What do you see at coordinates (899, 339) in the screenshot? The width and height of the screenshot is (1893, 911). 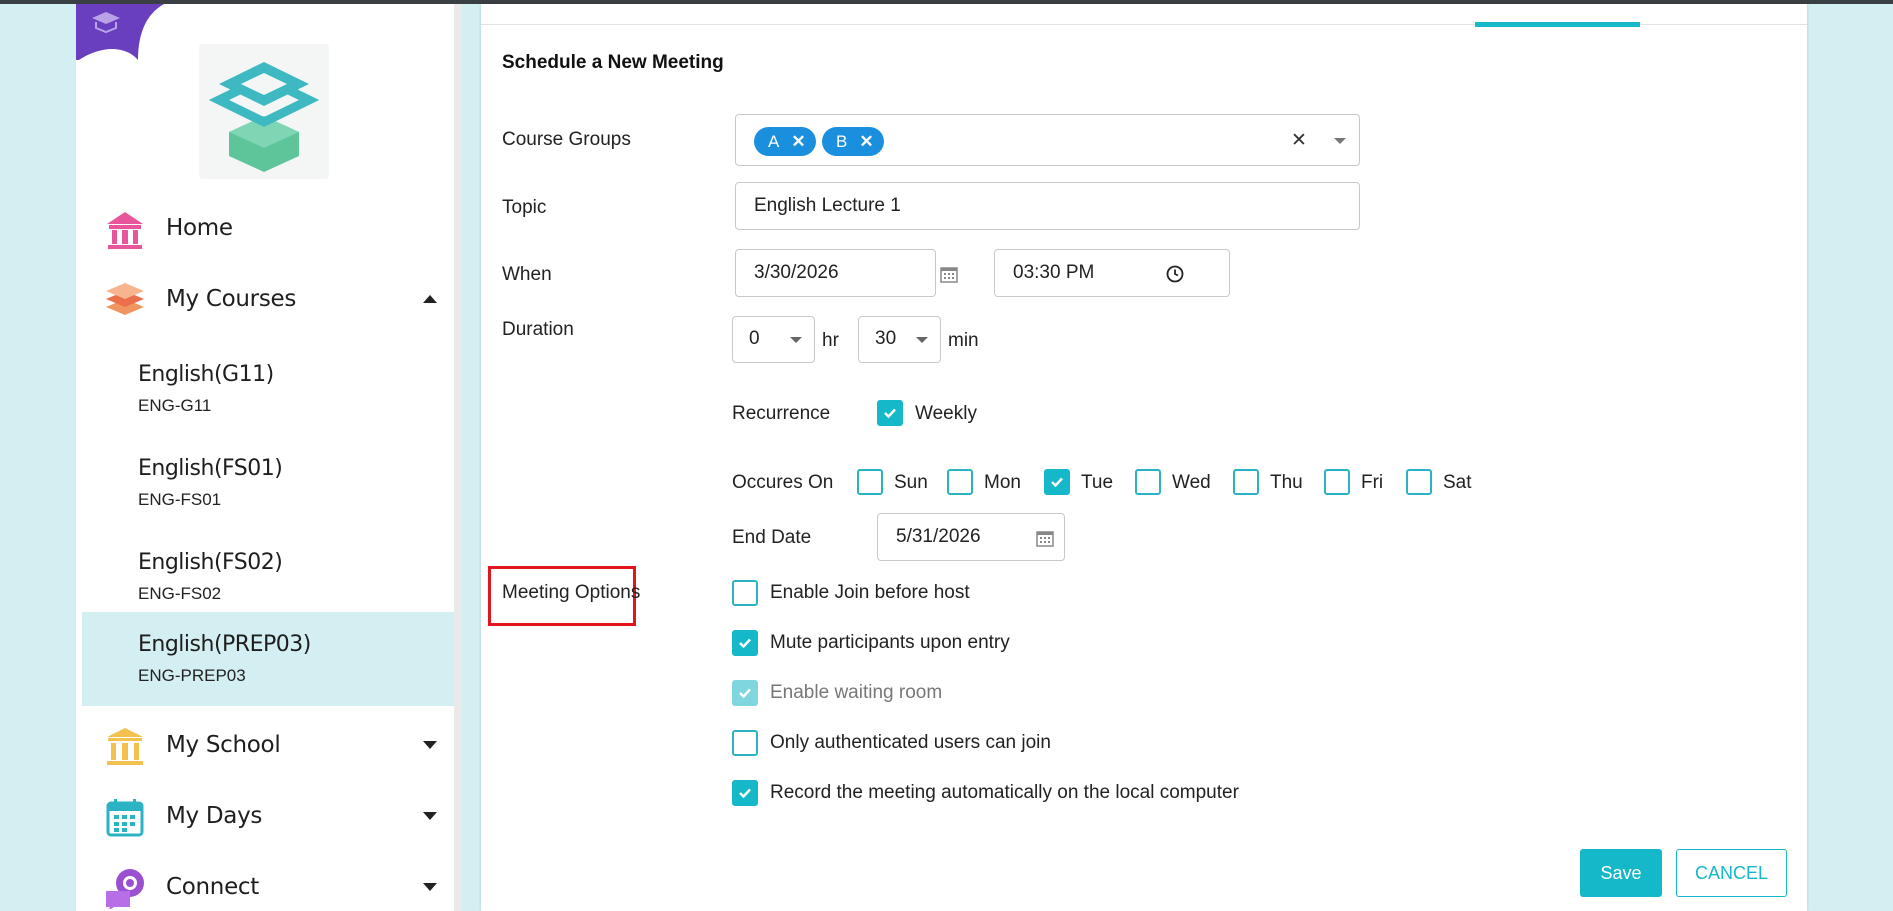 I see `duration-minutes-select: 30` at bounding box center [899, 339].